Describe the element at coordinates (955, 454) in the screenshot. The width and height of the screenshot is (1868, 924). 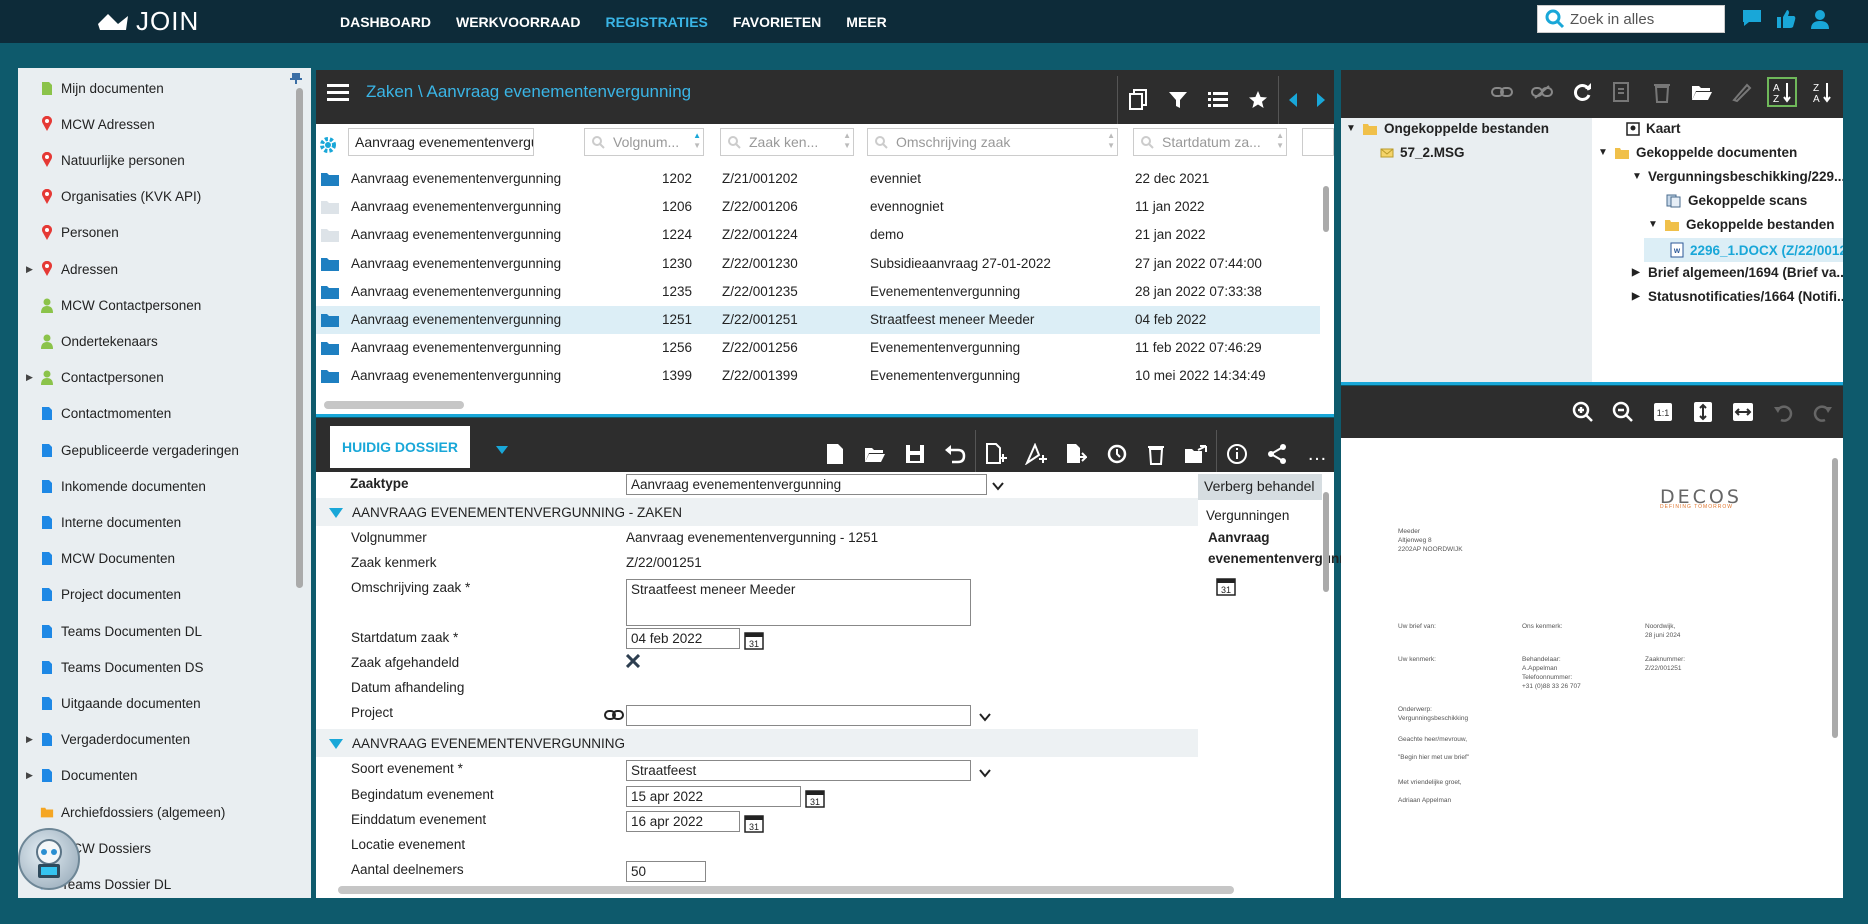
I see `undo-icon` at that location.